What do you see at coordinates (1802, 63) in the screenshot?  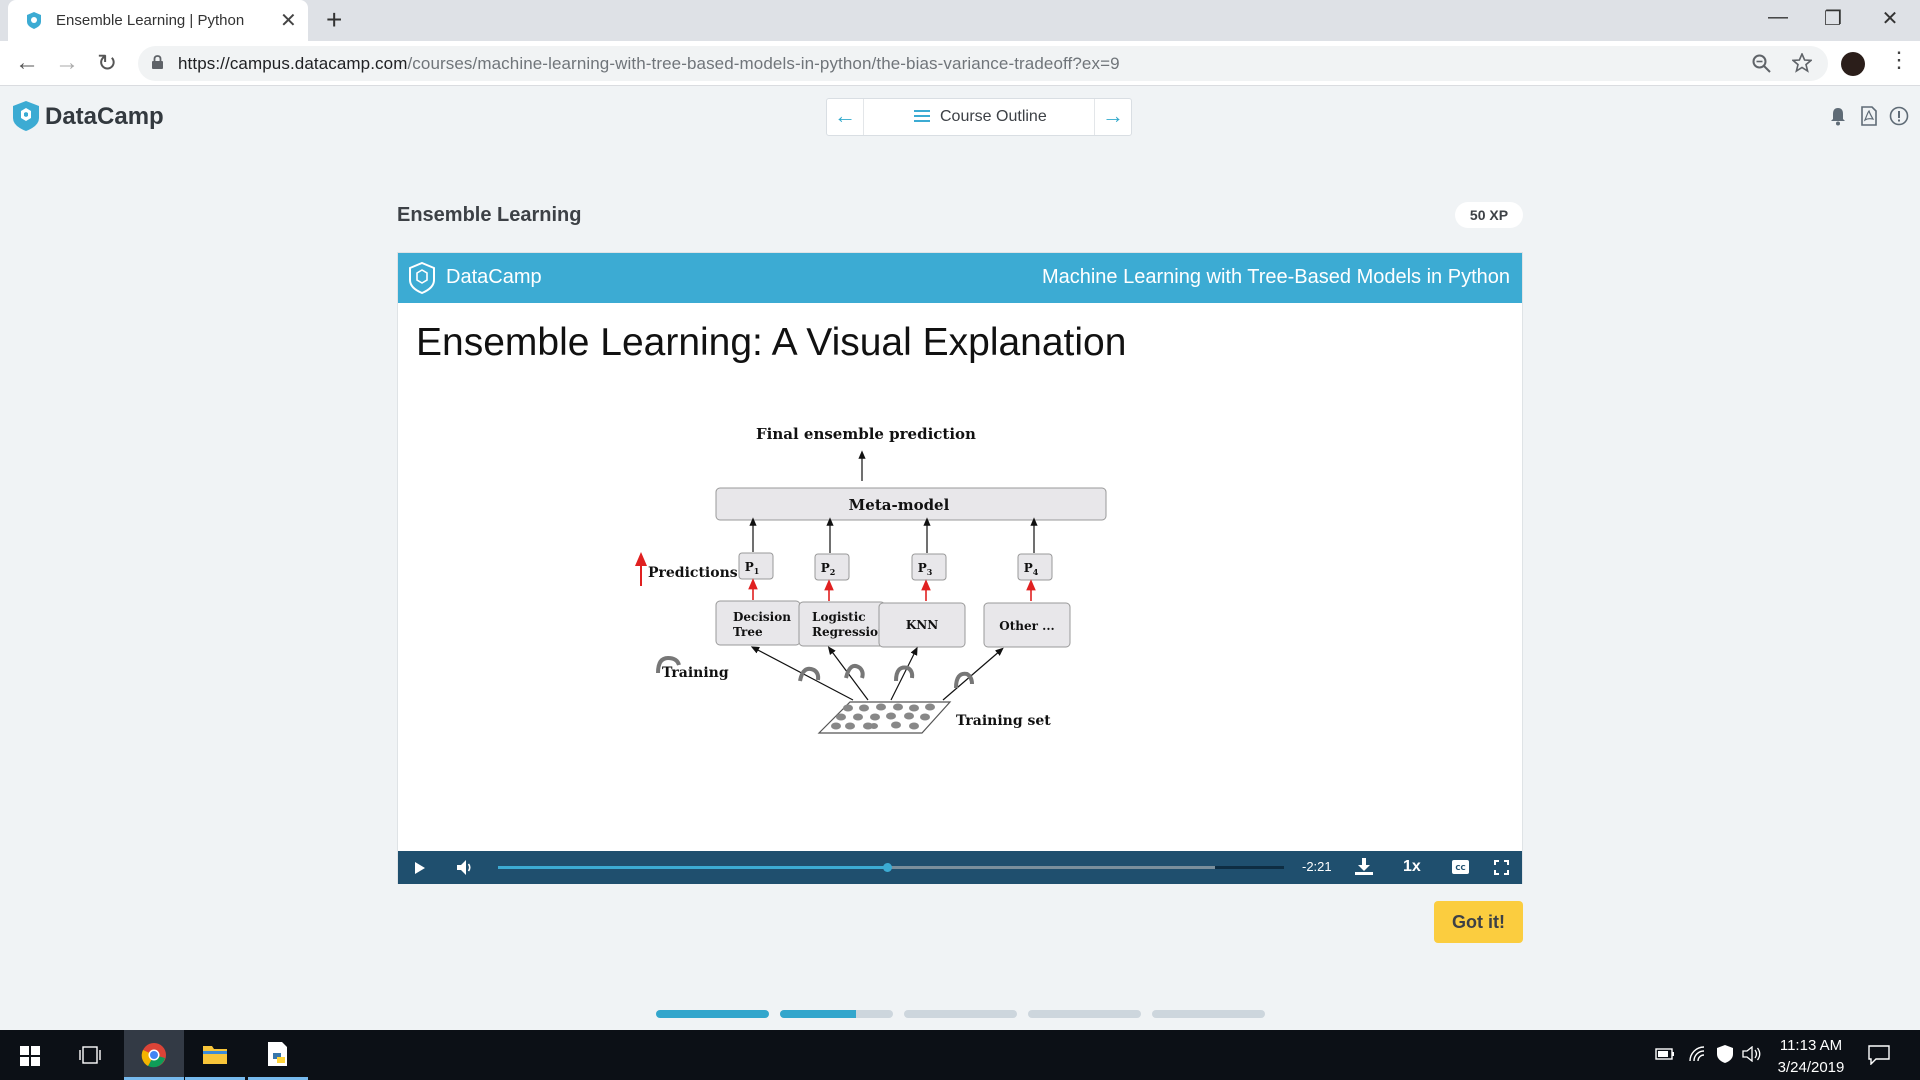 I see `bookmark-star-icon` at bounding box center [1802, 63].